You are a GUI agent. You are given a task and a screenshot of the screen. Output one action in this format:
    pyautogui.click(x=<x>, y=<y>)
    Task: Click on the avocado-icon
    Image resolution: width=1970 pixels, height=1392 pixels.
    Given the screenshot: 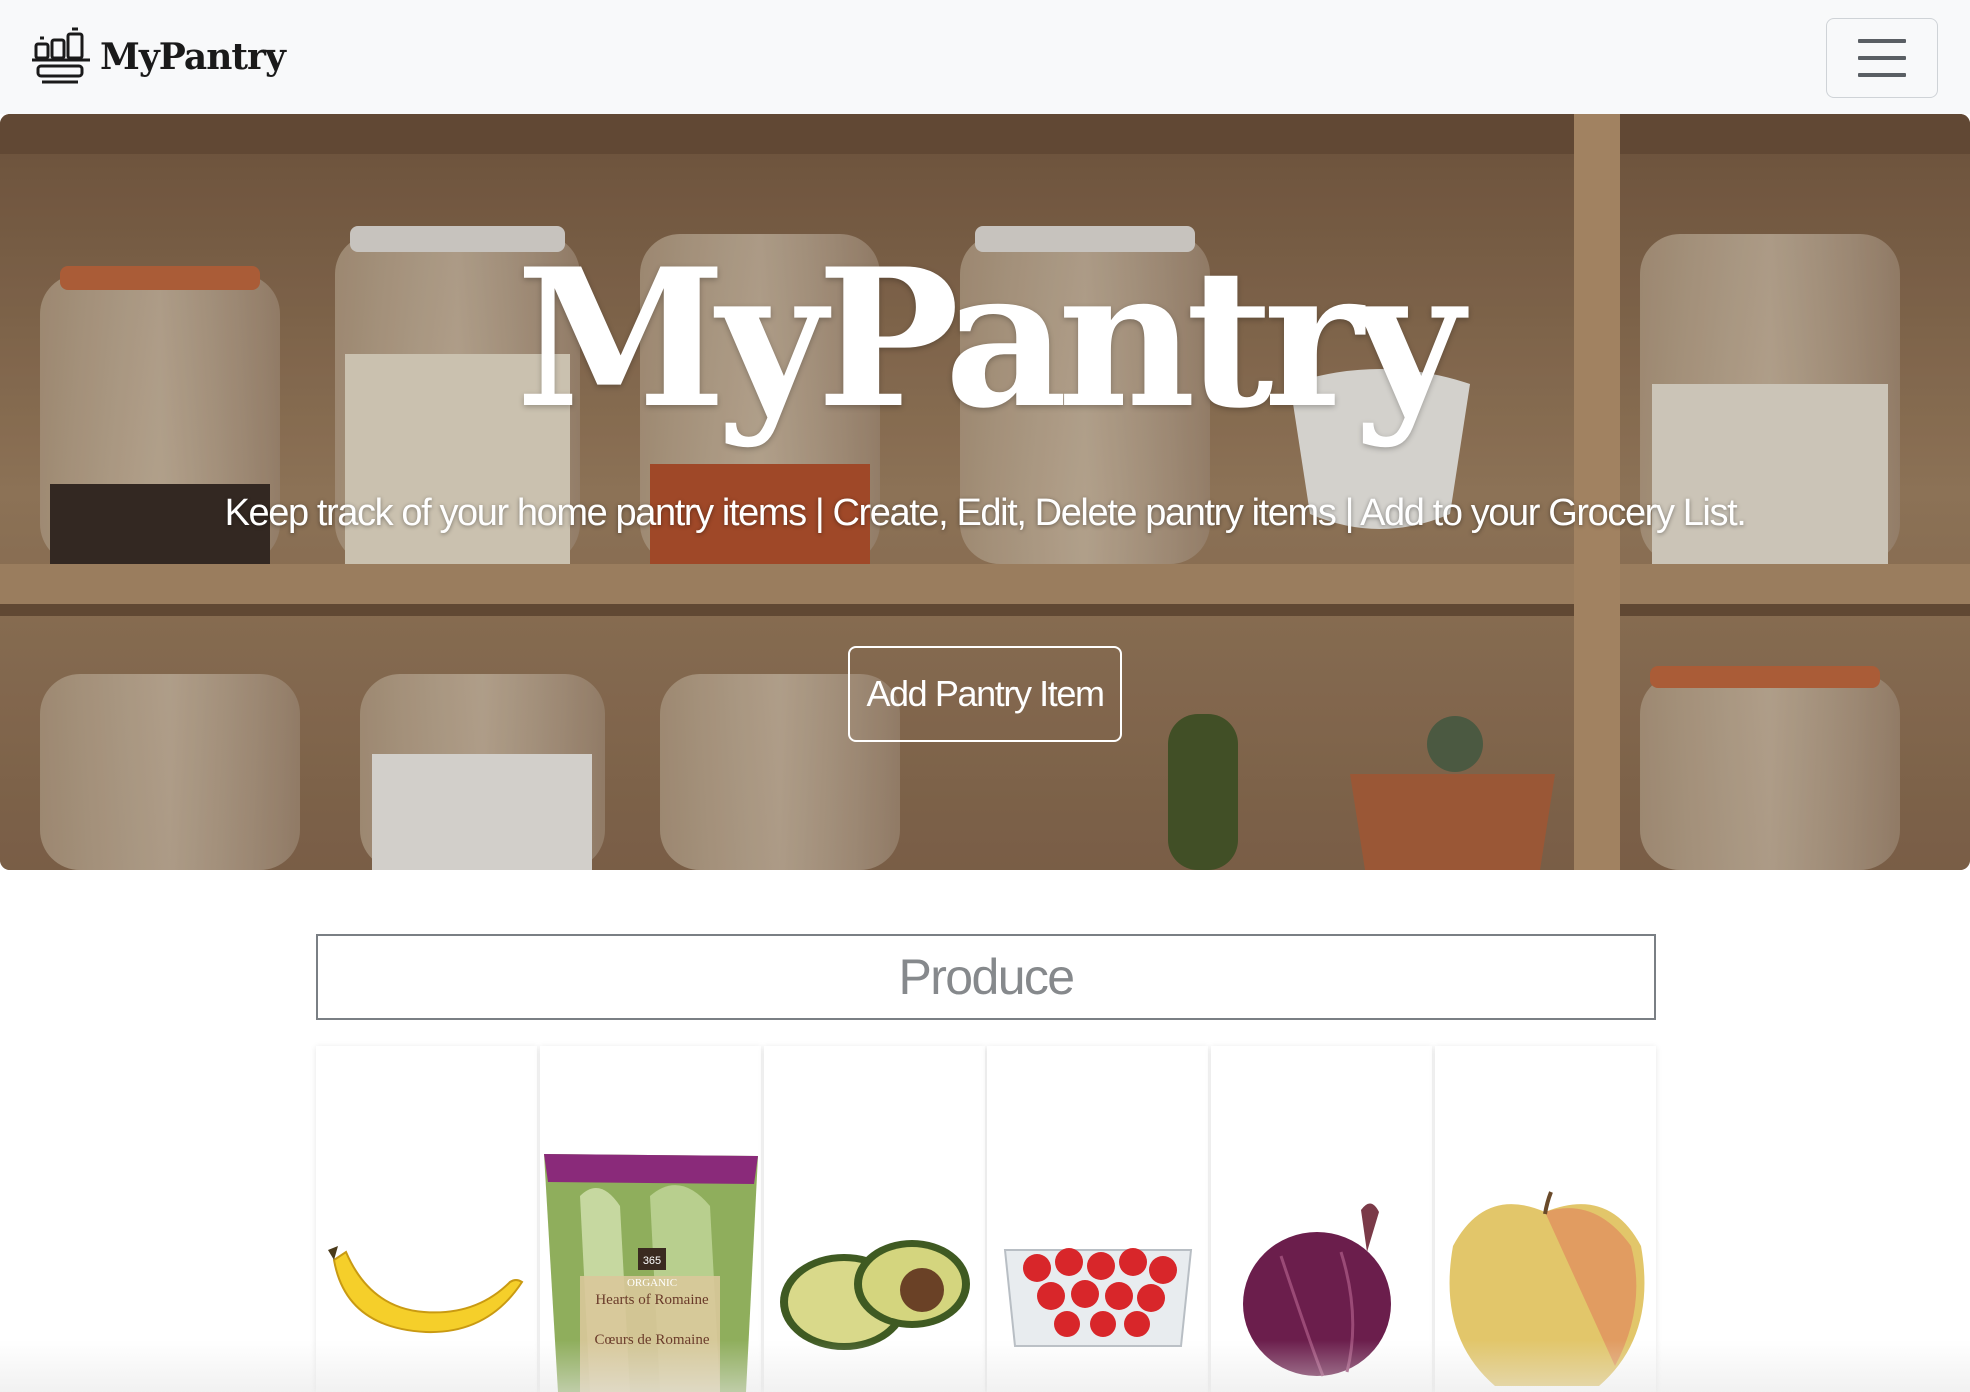 What is the action you would take?
    pyautogui.click(x=875, y=1295)
    